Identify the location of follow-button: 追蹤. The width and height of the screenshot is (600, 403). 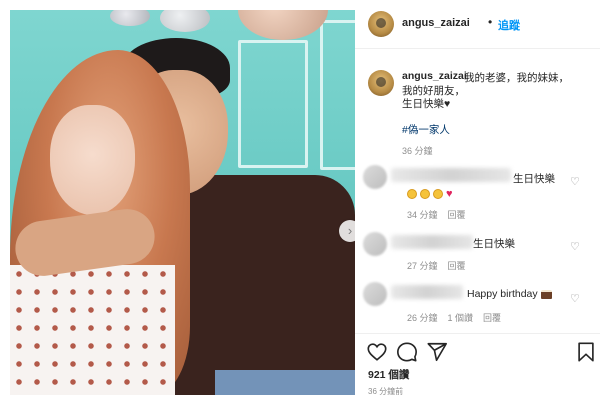
(509, 25).